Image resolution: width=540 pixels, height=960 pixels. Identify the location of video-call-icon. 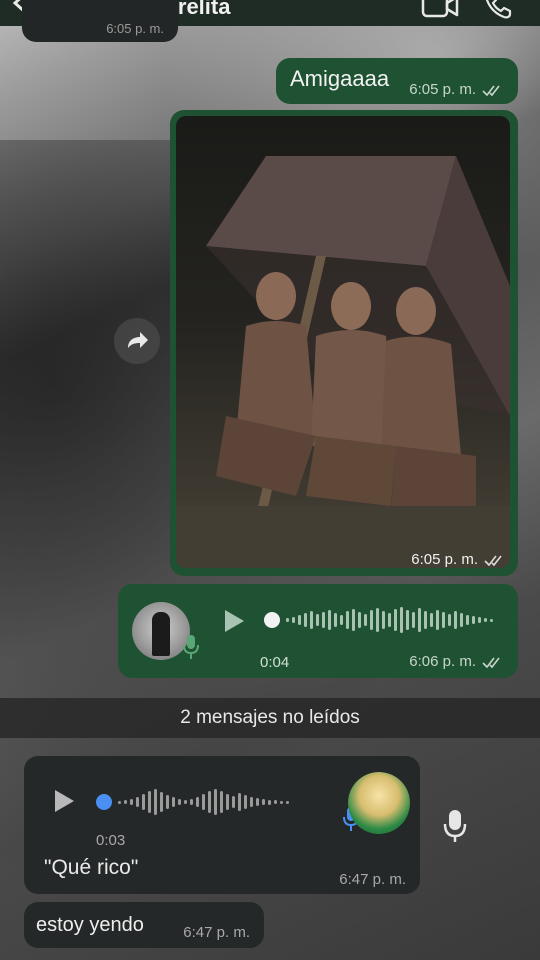
(440, 10).